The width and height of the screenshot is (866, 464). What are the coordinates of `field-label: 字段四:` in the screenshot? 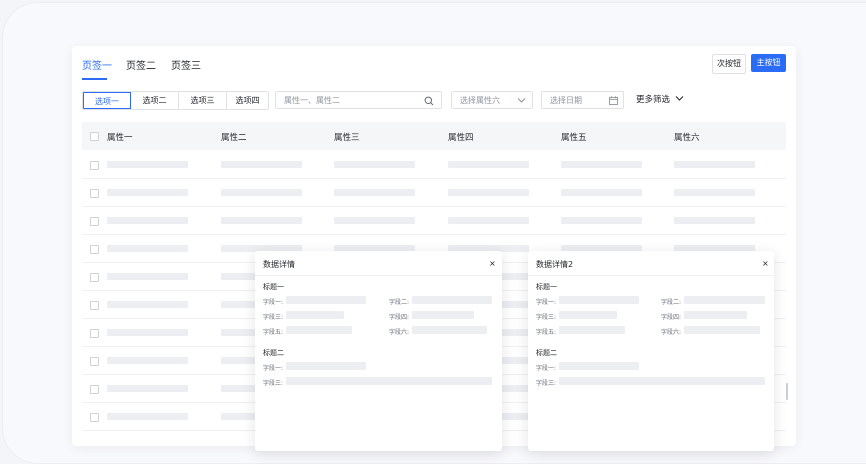 It's located at (399, 317).